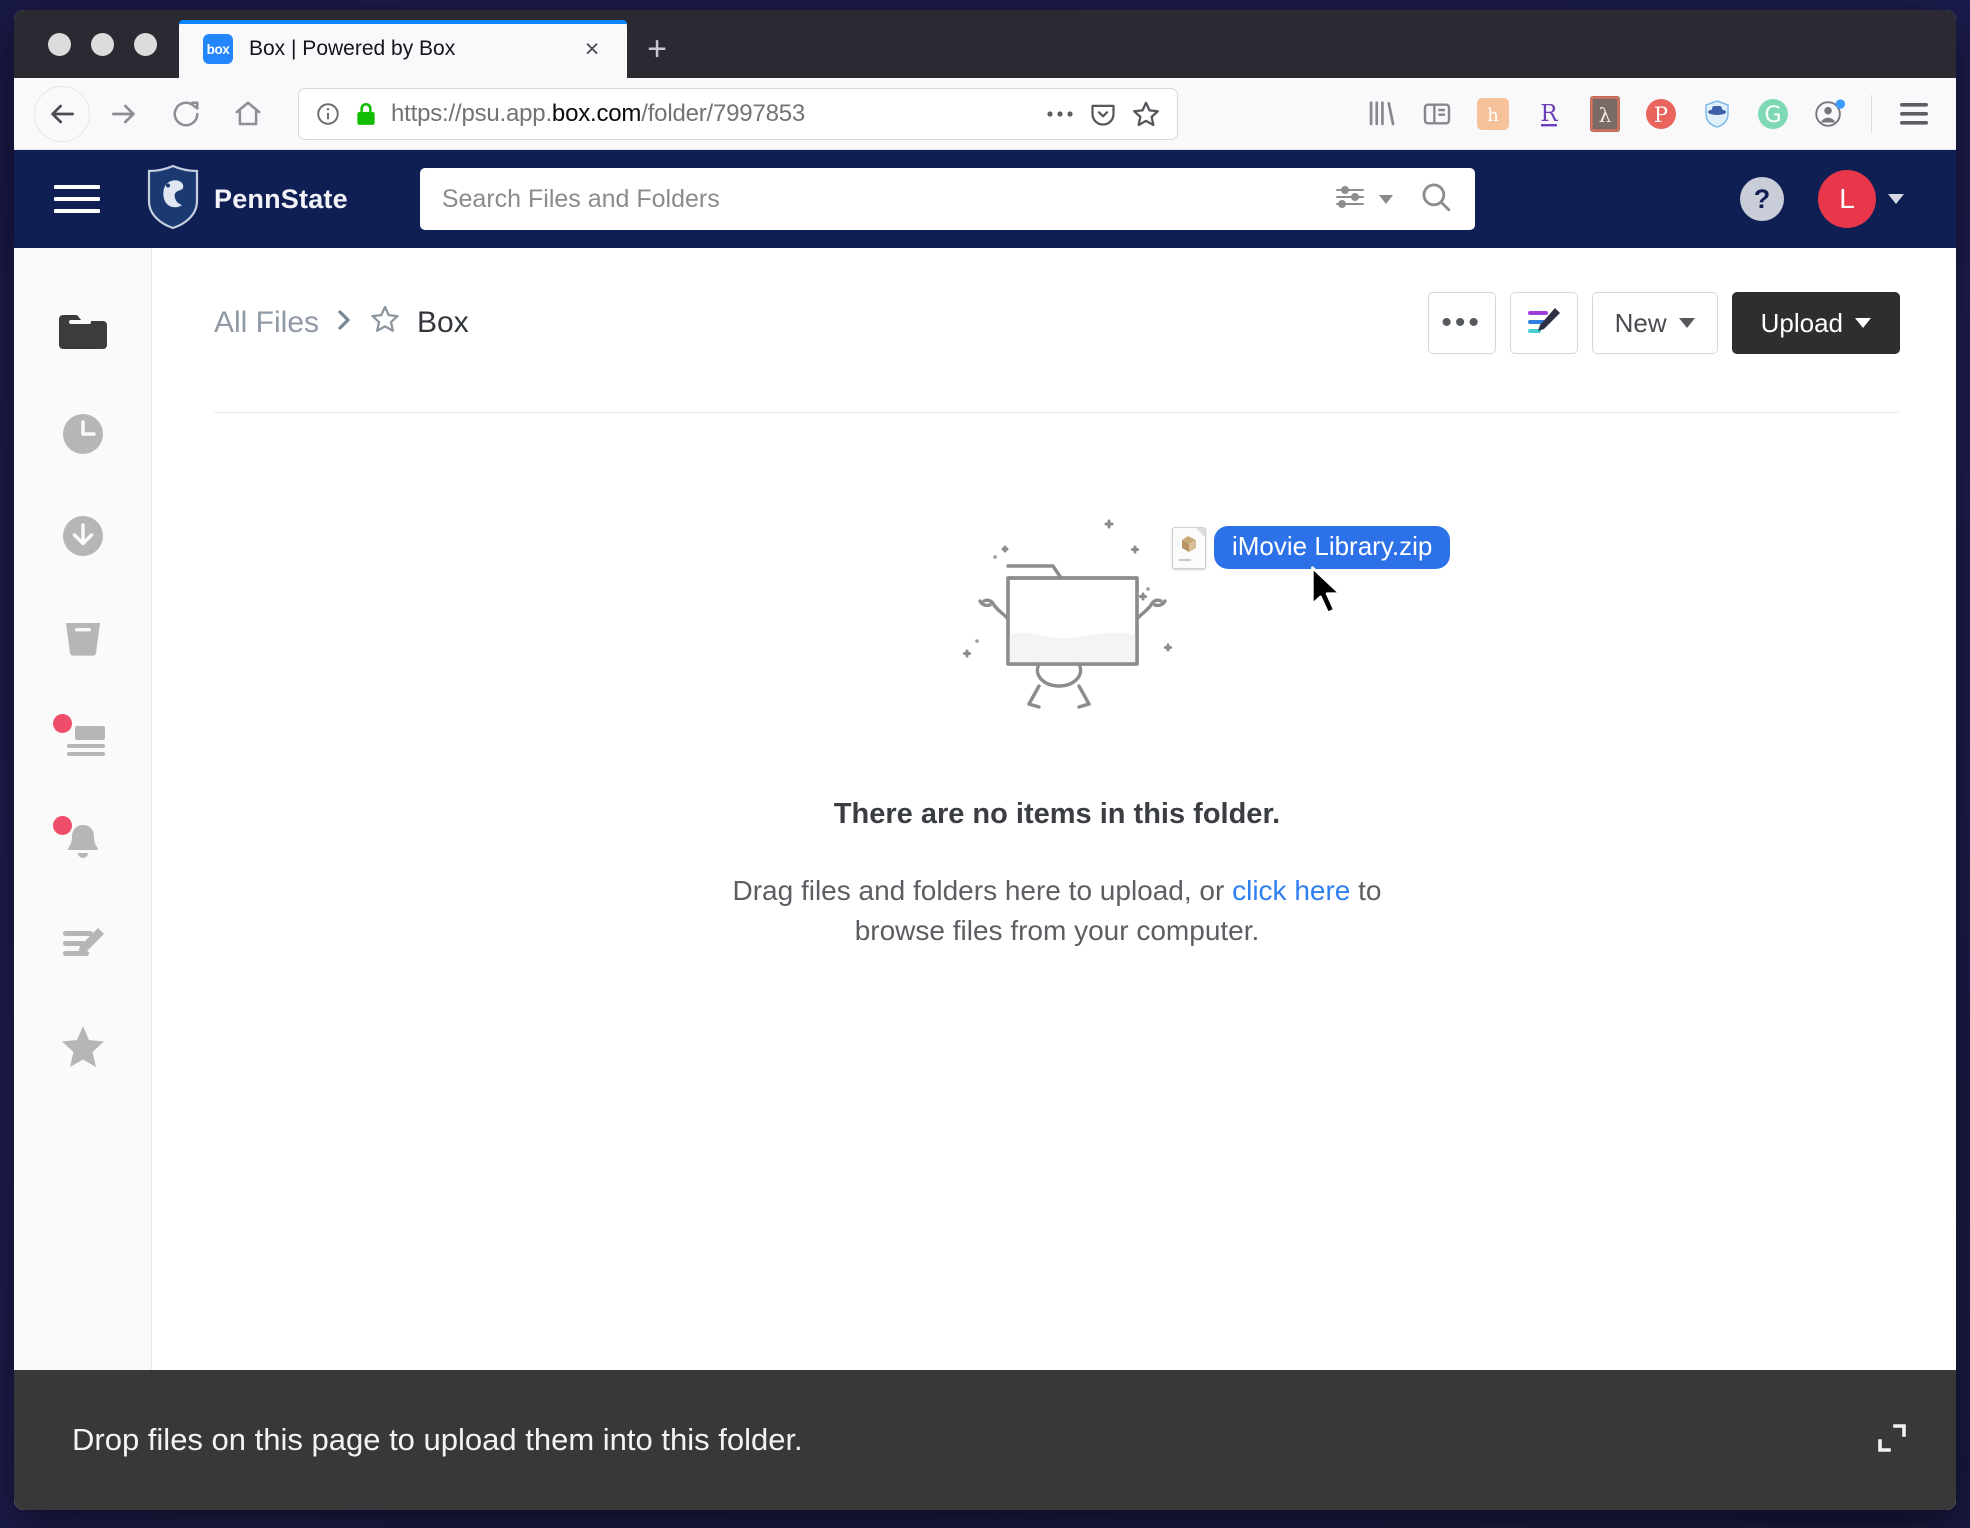  Describe the element at coordinates (186, 114) in the screenshot. I see `reload-button` at that location.